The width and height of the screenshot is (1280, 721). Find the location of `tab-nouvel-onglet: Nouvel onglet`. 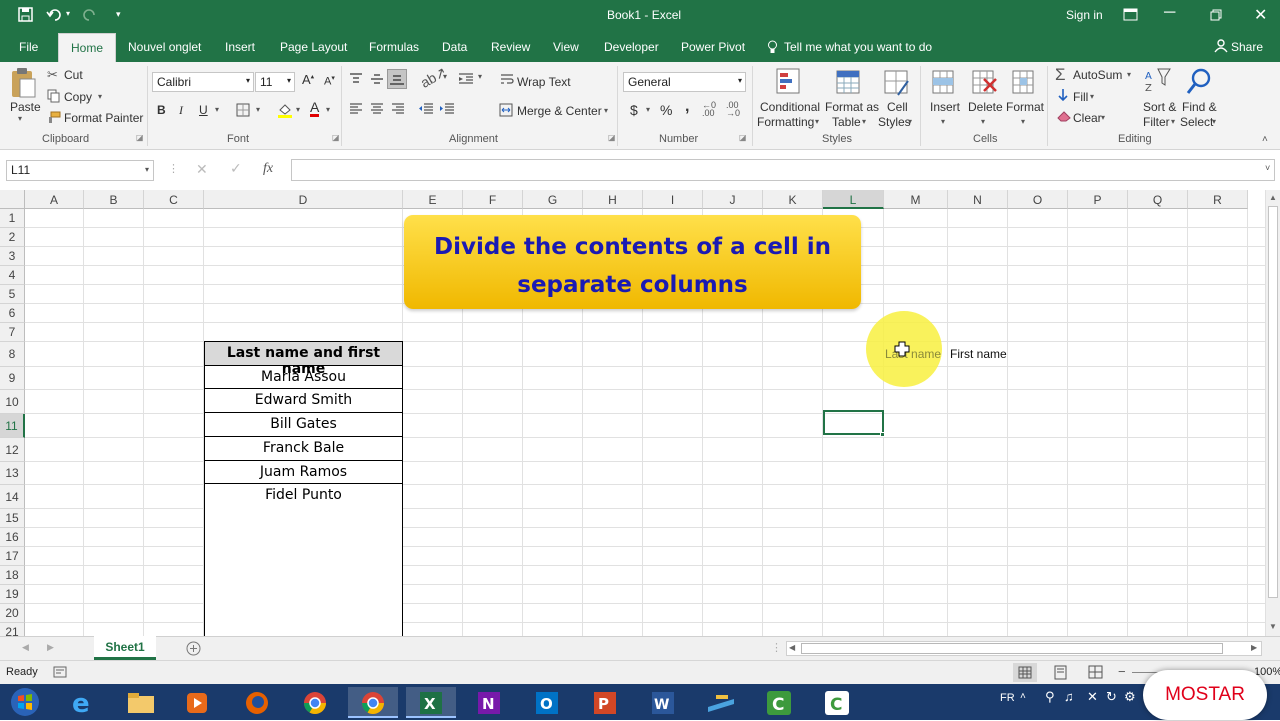

tab-nouvel-onglet: Nouvel onglet is located at coordinates (164, 47).